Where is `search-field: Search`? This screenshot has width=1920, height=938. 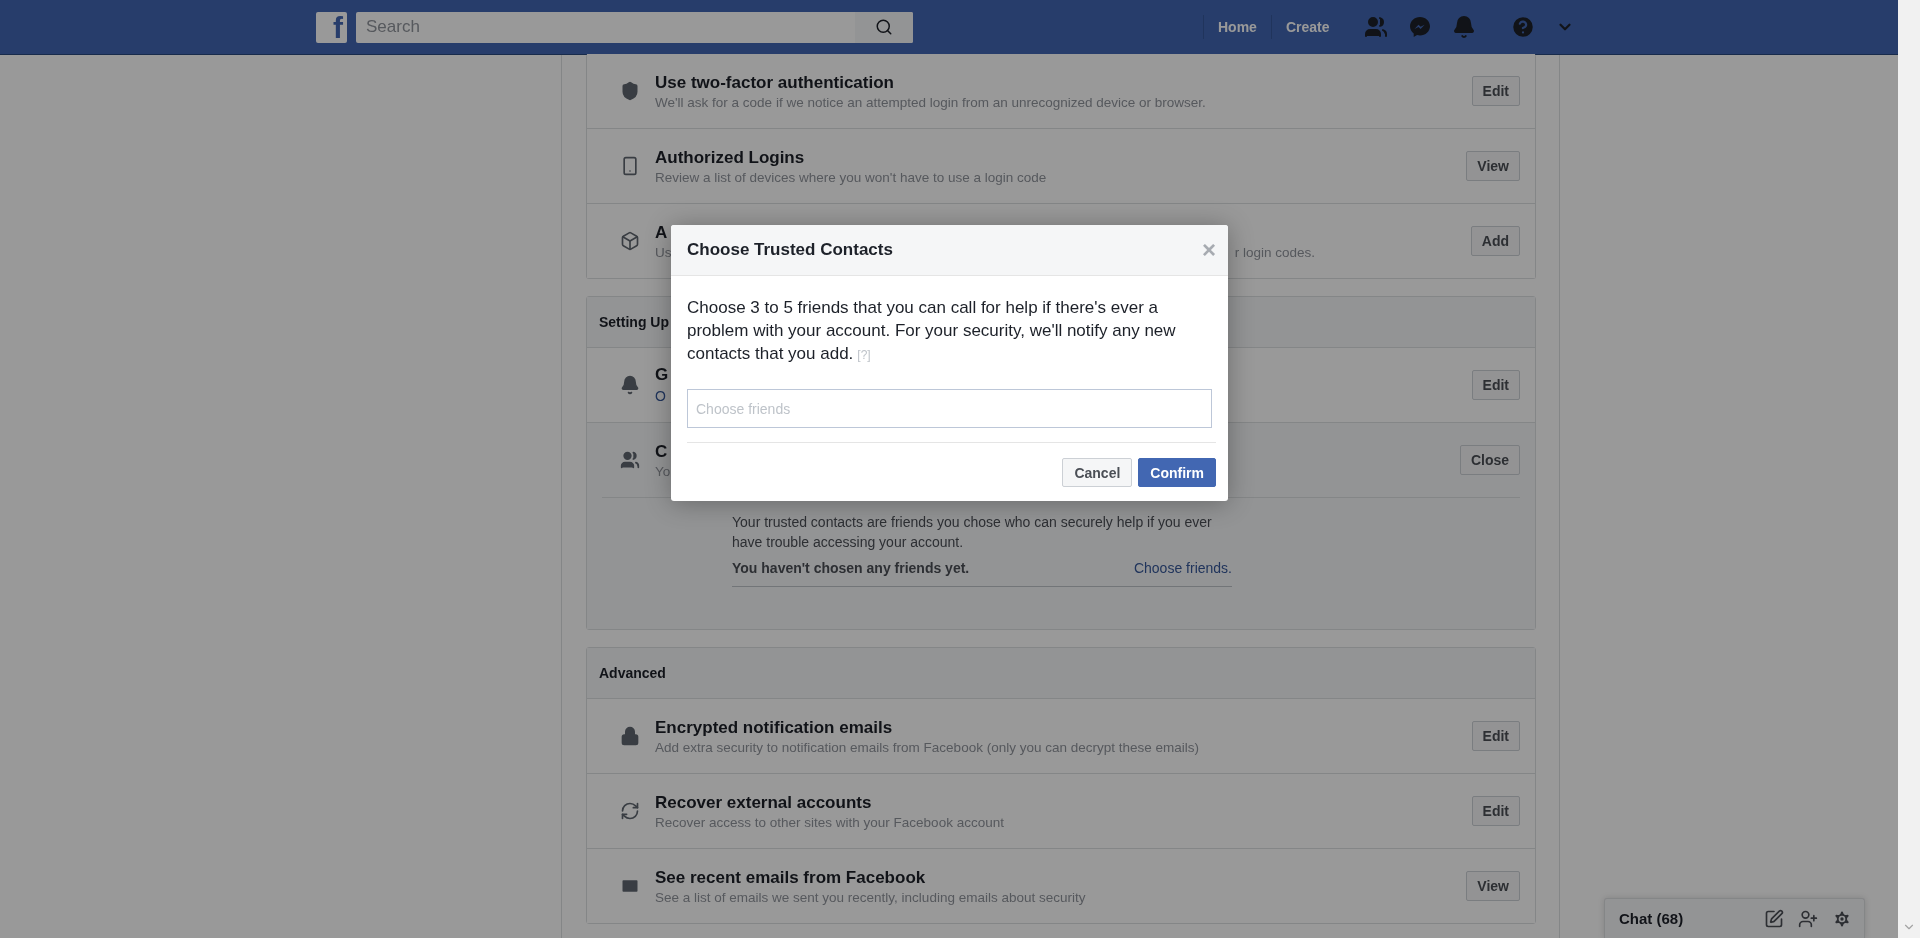 search-field: Search is located at coordinates (634, 27).